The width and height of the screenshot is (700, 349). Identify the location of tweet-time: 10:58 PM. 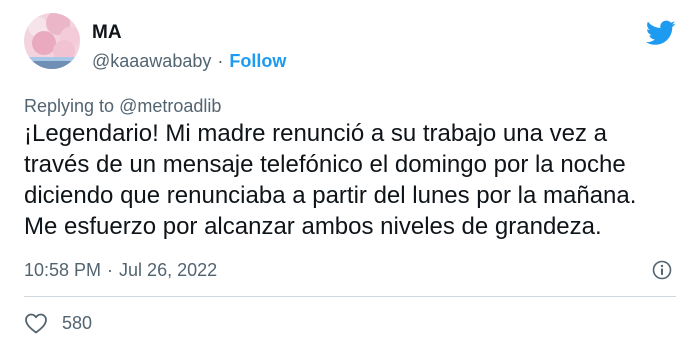
(62, 270).